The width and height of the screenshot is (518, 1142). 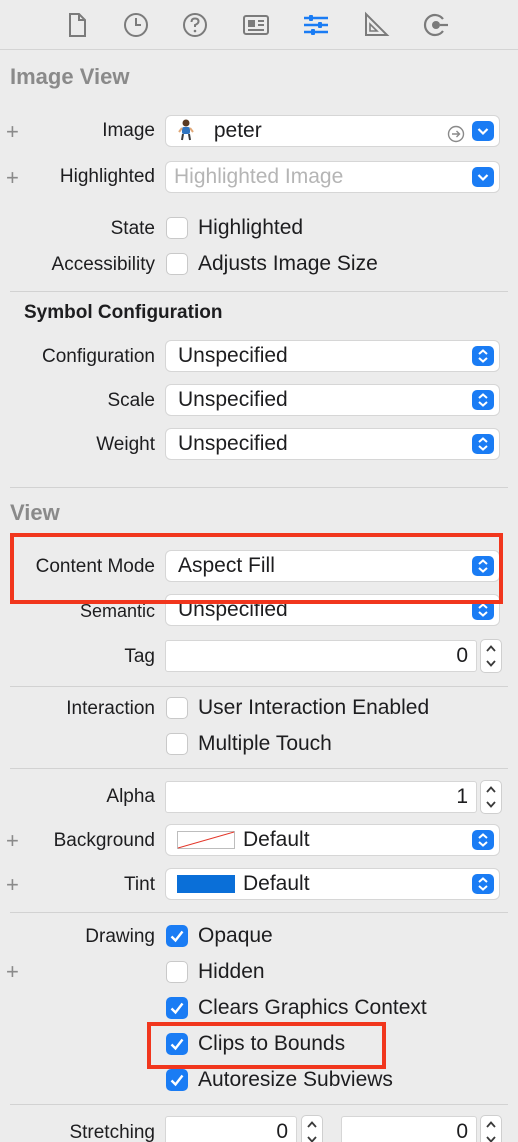 What do you see at coordinates (12, 178) in the screenshot?
I see `add-variation-highlighted-icon: +` at bounding box center [12, 178].